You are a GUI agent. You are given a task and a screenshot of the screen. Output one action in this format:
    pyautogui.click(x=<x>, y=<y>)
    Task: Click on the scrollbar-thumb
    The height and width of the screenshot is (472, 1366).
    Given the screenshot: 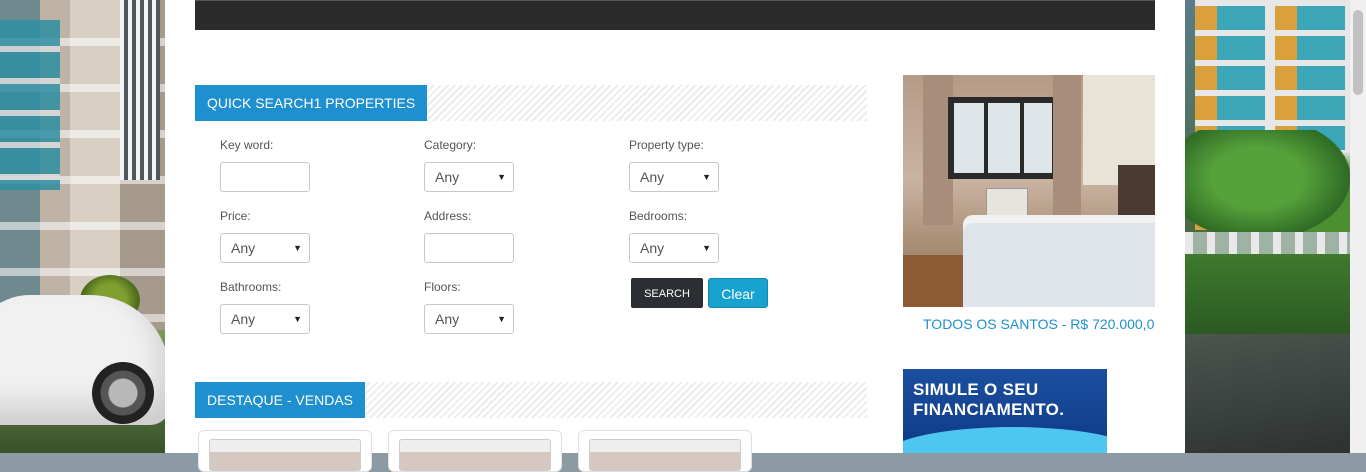 What is the action you would take?
    pyautogui.click(x=1358, y=52)
    